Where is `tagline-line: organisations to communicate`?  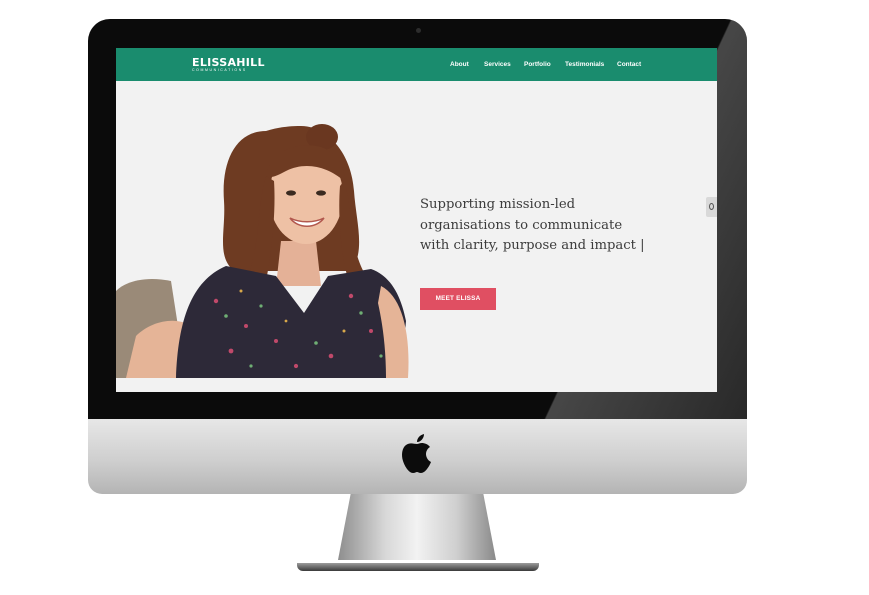
tagline-line: organisations to communicate is located at coordinates (521, 225).